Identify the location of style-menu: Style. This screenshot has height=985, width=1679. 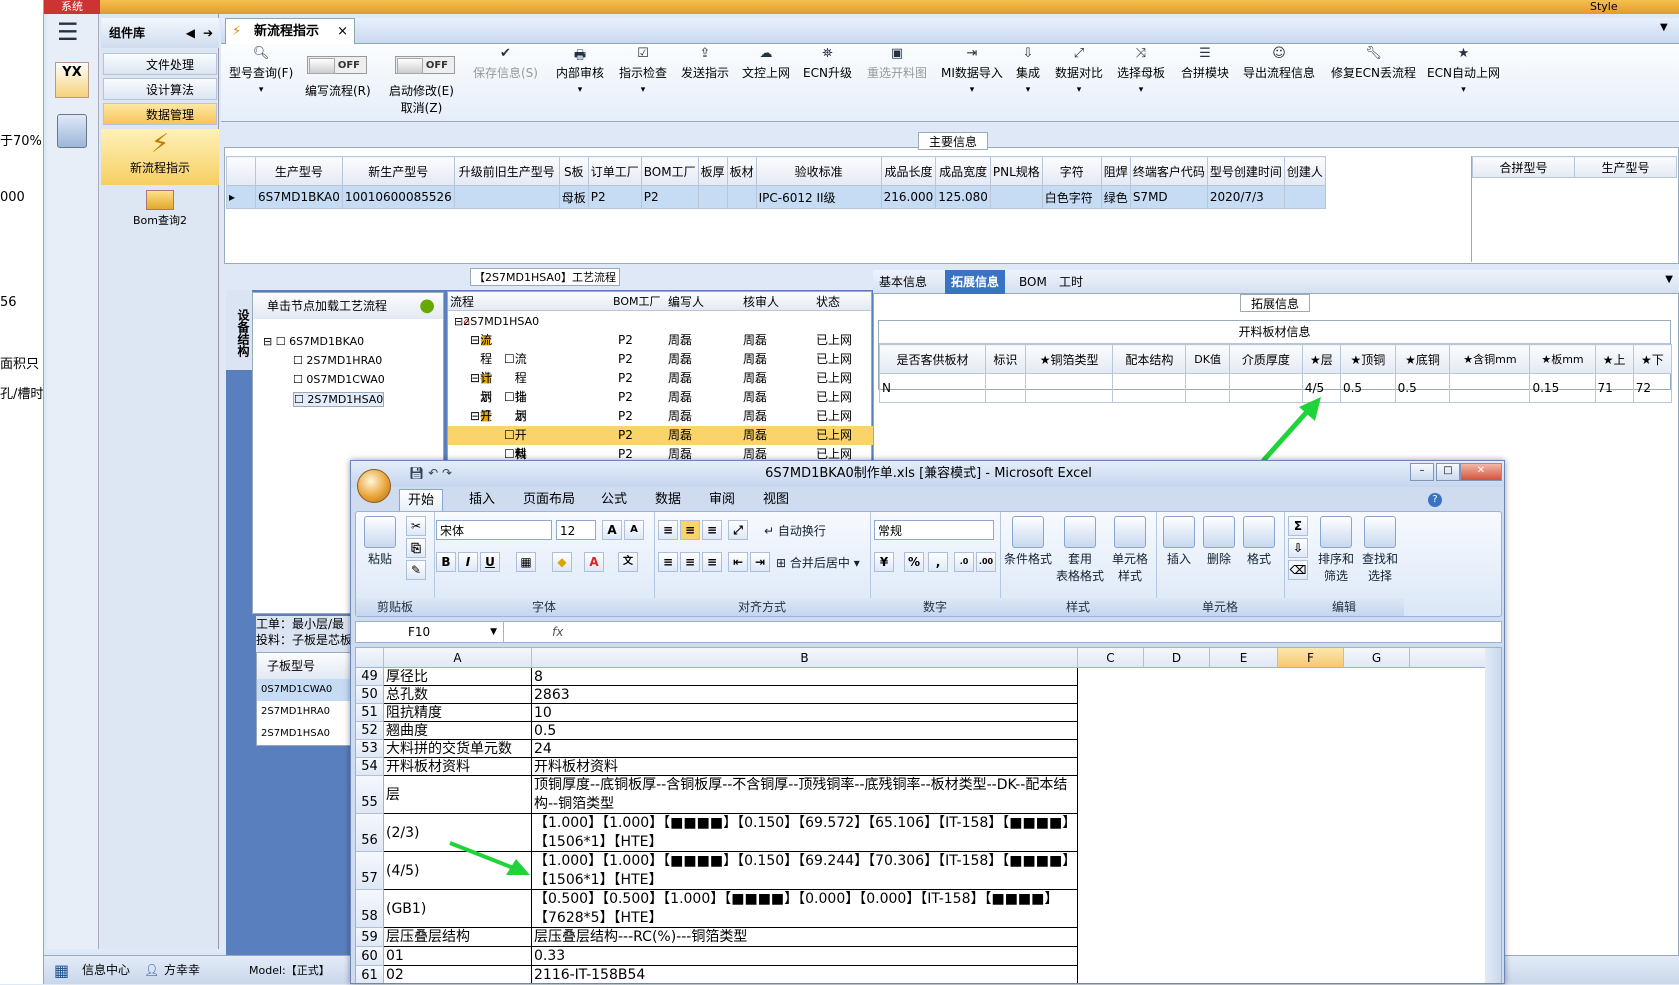
(1604, 6).